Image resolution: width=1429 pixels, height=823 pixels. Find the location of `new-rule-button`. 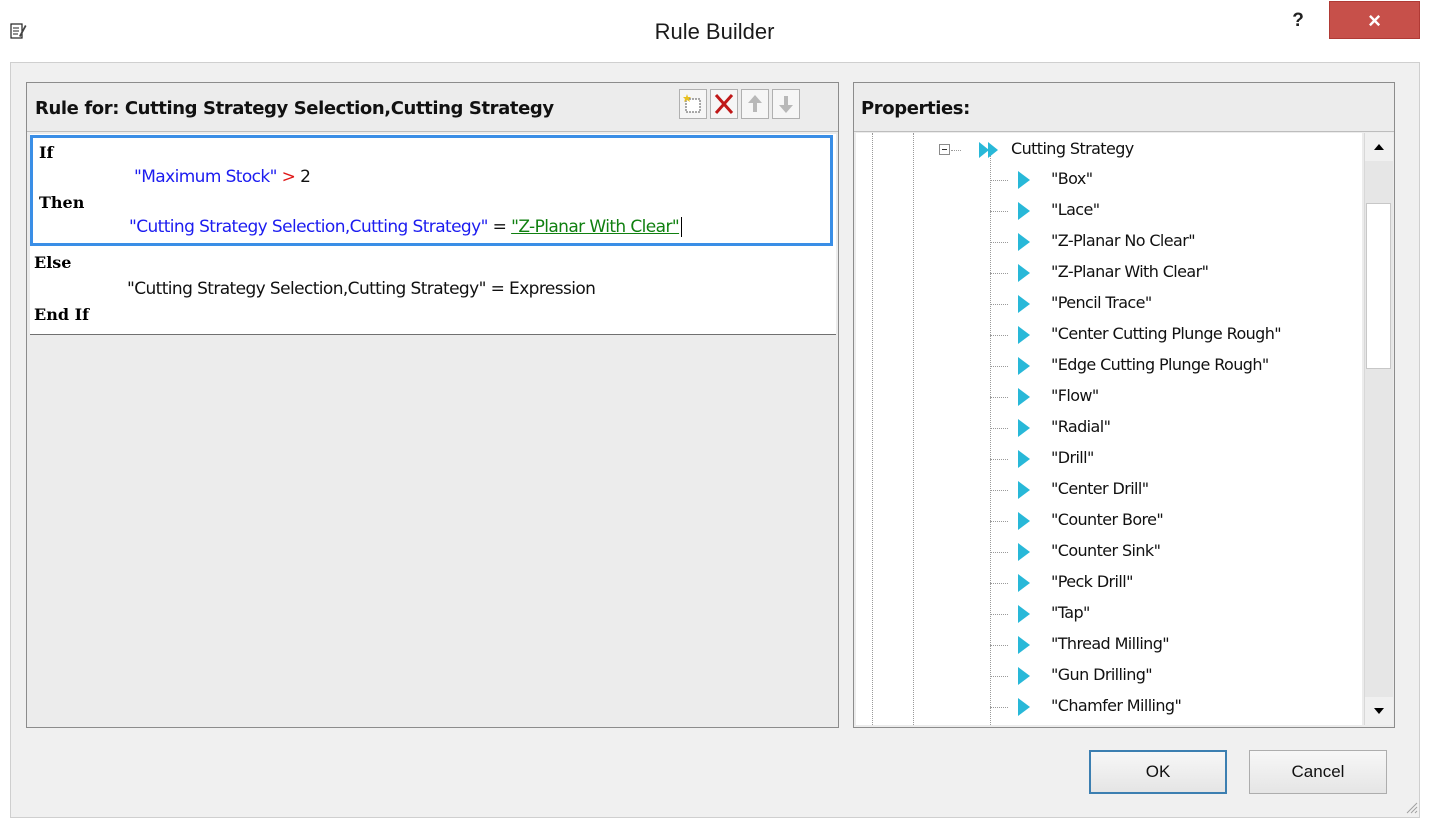

new-rule-button is located at coordinates (693, 104).